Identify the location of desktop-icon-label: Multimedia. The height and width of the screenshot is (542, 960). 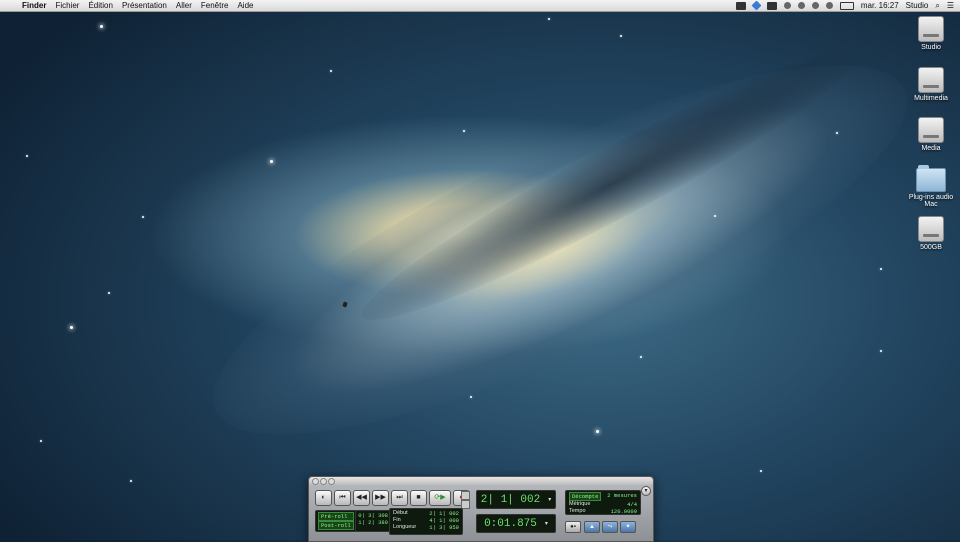
(931, 98).